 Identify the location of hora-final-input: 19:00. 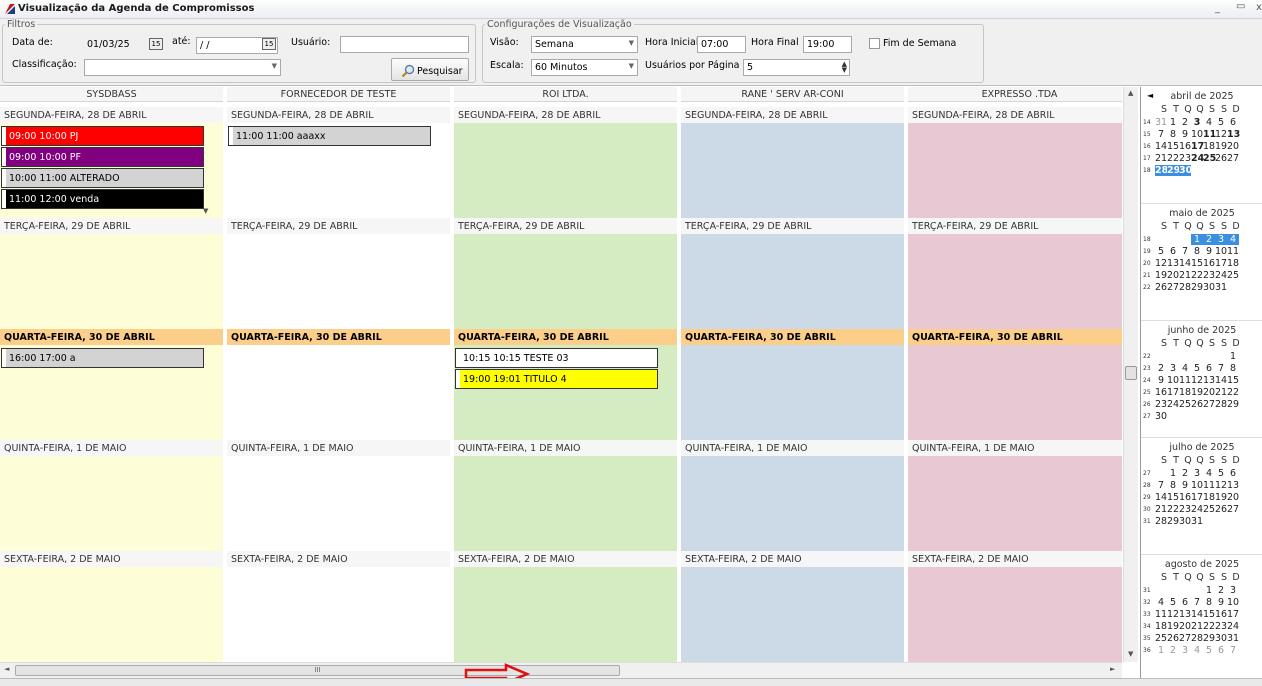
(827, 44).